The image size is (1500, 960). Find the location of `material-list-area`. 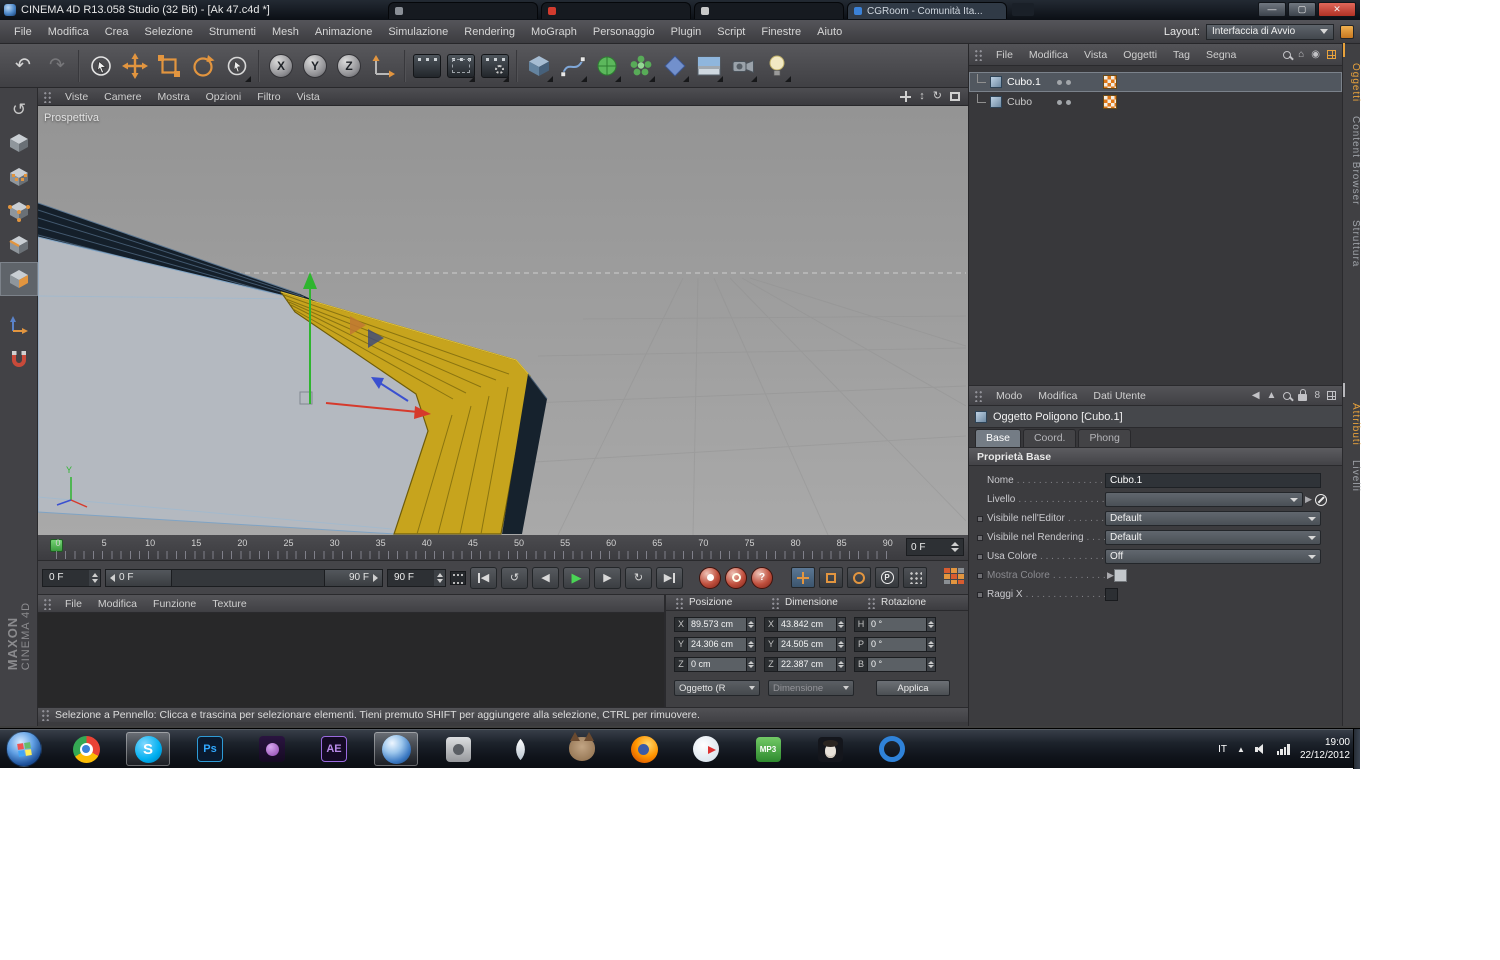

material-list-area is located at coordinates (351, 660).